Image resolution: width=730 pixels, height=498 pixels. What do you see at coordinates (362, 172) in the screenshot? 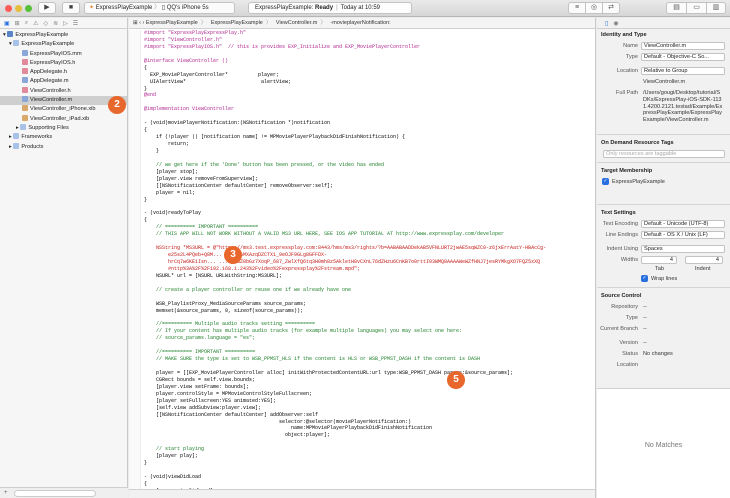
I see `code-line: [player stop];` at bounding box center [362, 172].